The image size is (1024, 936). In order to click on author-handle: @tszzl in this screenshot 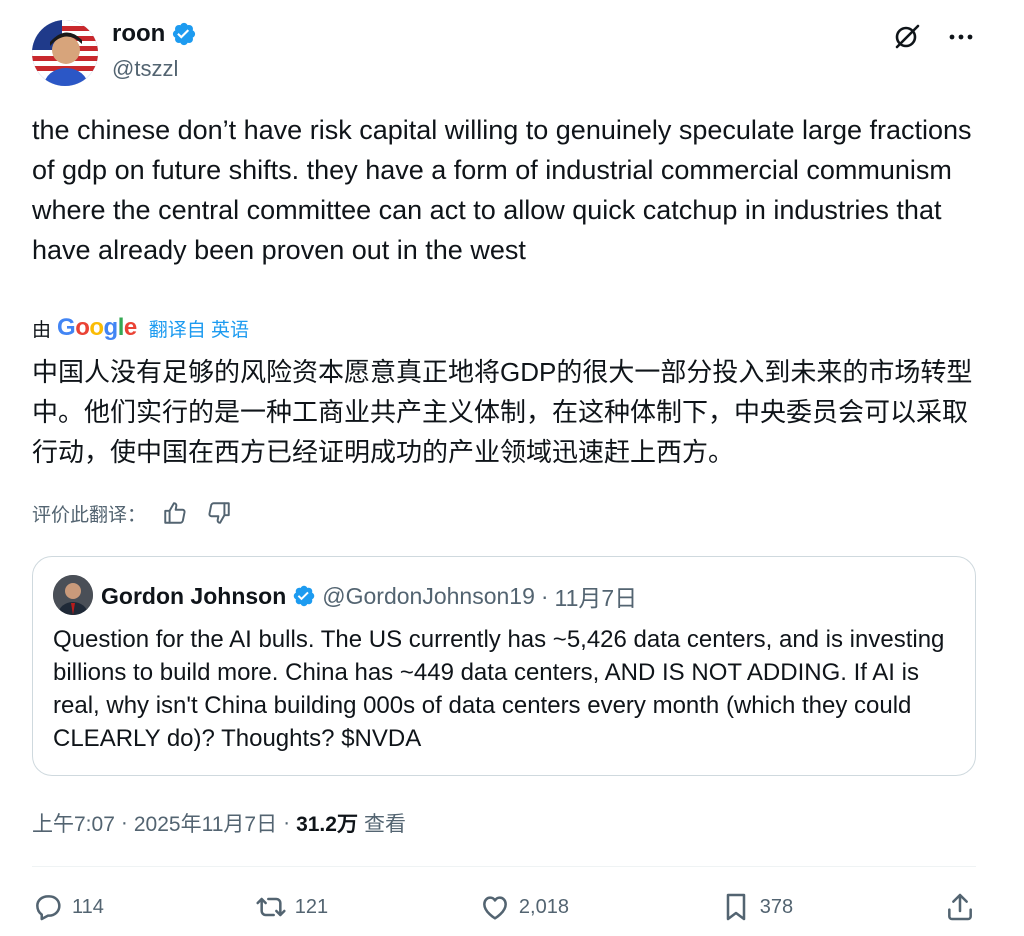, I will do `click(145, 69)`.